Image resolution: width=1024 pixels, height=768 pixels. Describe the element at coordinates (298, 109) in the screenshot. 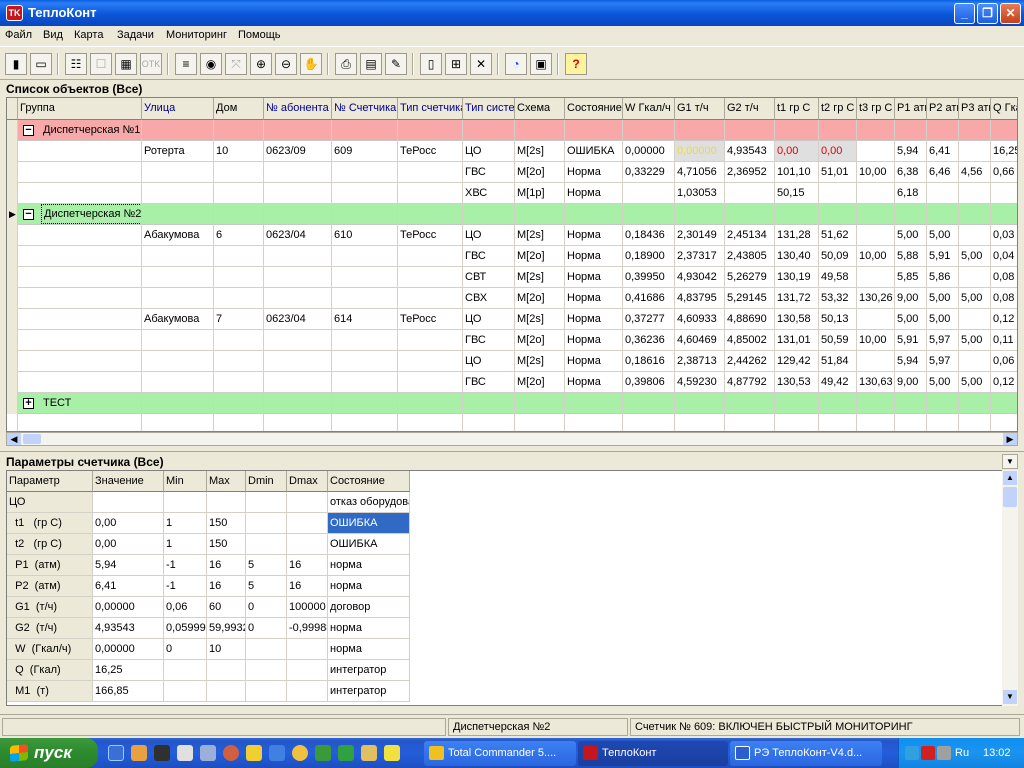

I see `column-header: № абонента` at that location.